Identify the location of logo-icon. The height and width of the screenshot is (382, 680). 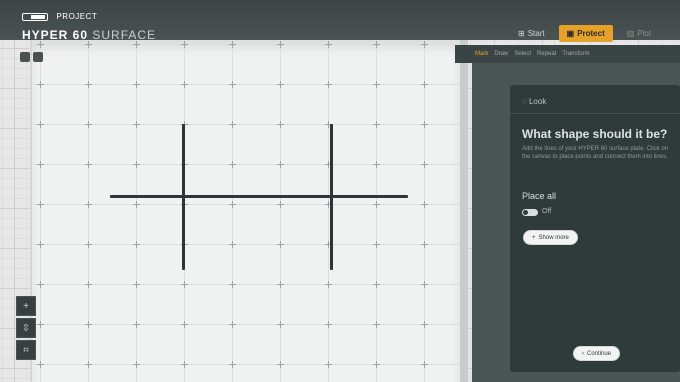
(35, 16).